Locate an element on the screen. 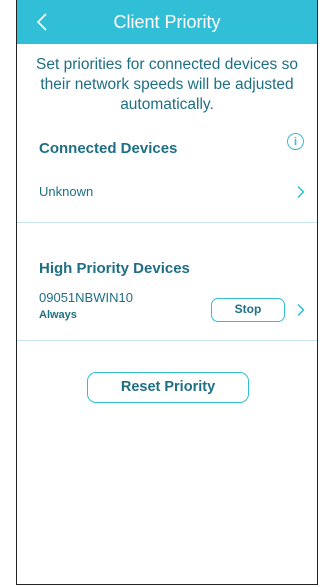 This screenshot has width=326, height=587. header-bar: Client Priority is located at coordinates (167, 22).